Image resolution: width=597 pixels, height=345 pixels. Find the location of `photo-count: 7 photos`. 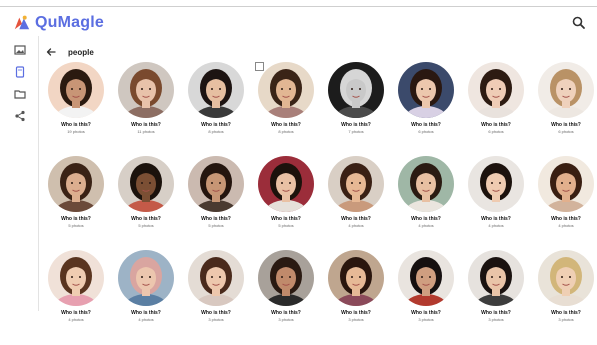

photo-count: 7 photos is located at coordinates (356, 131).